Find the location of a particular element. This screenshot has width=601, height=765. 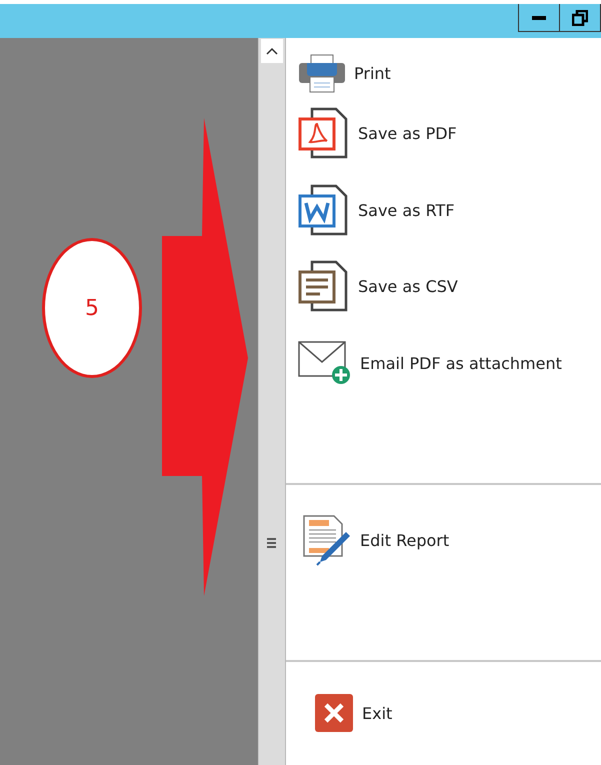

menu-item: Save as PDF is located at coordinates (443, 133).